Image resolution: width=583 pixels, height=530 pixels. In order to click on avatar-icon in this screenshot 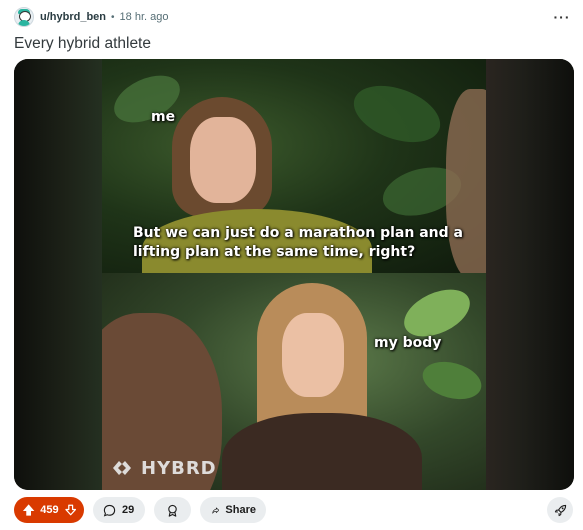, I will do `click(24, 17)`.